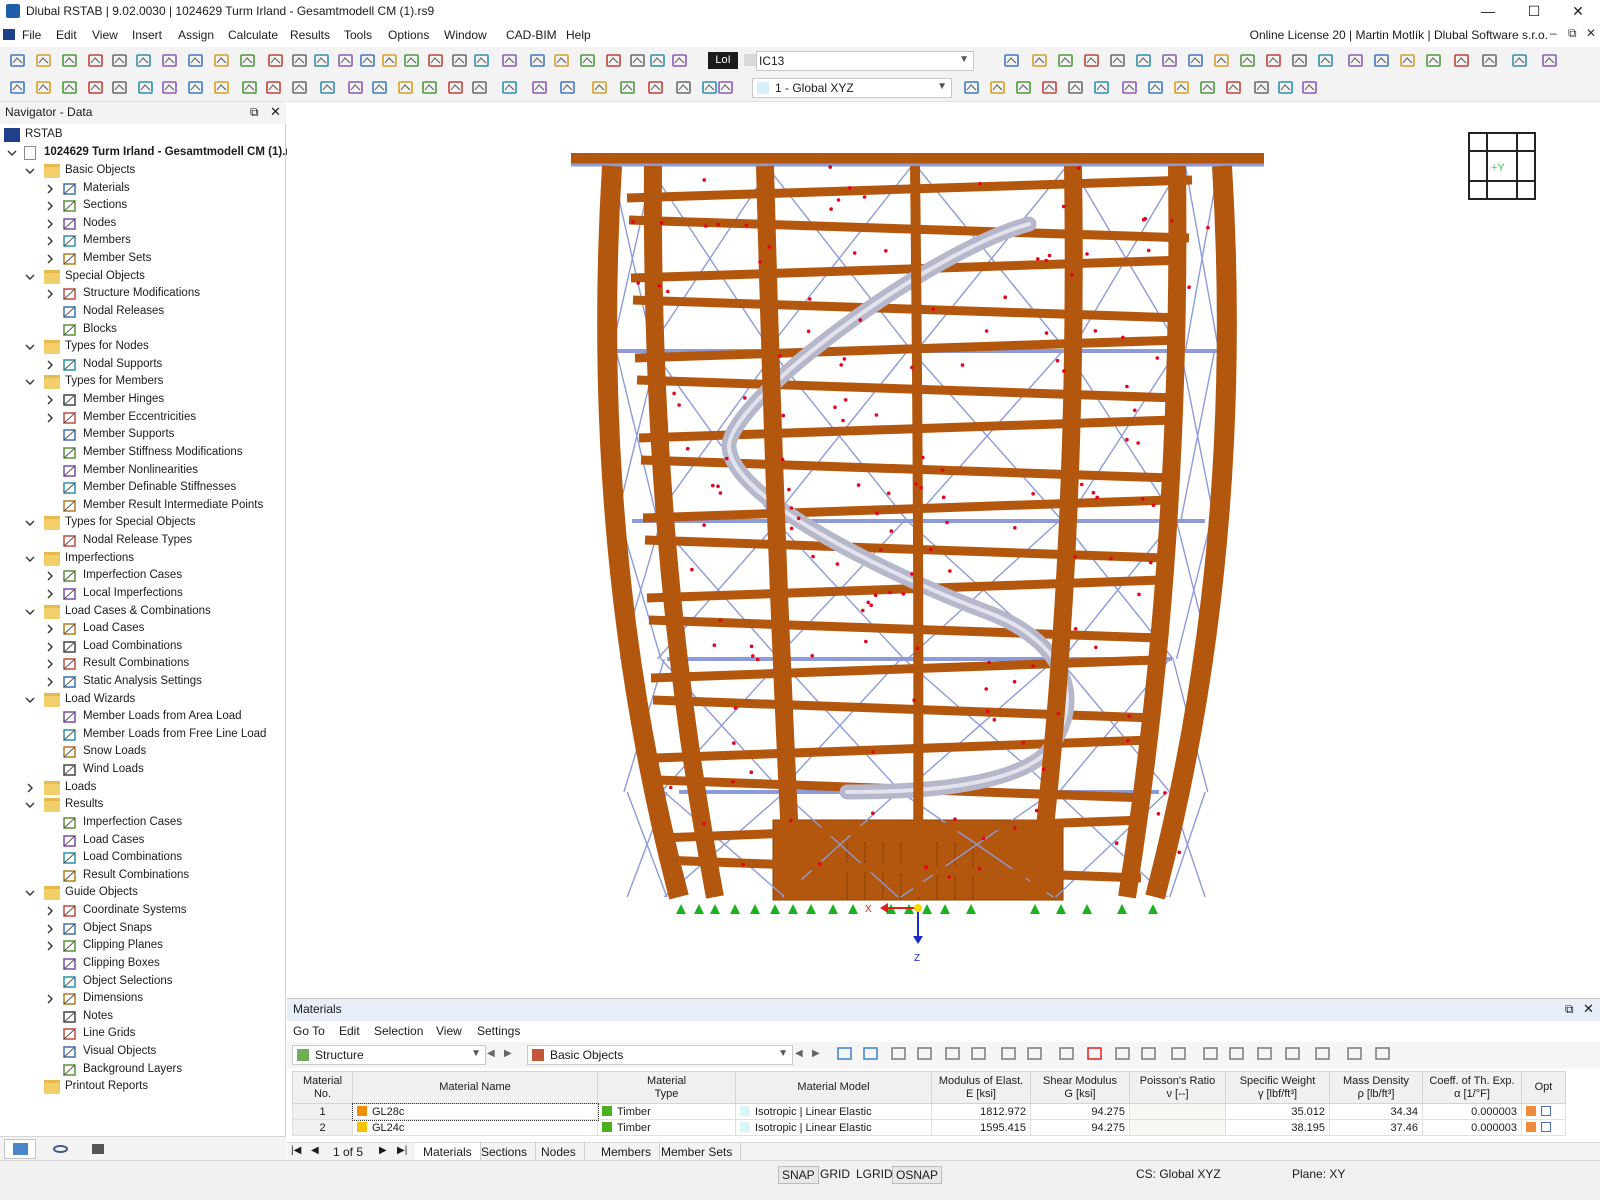 The height and width of the screenshot is (1200, 1600). I want to click on first-page-icon: |◀, so click(296, 1150).